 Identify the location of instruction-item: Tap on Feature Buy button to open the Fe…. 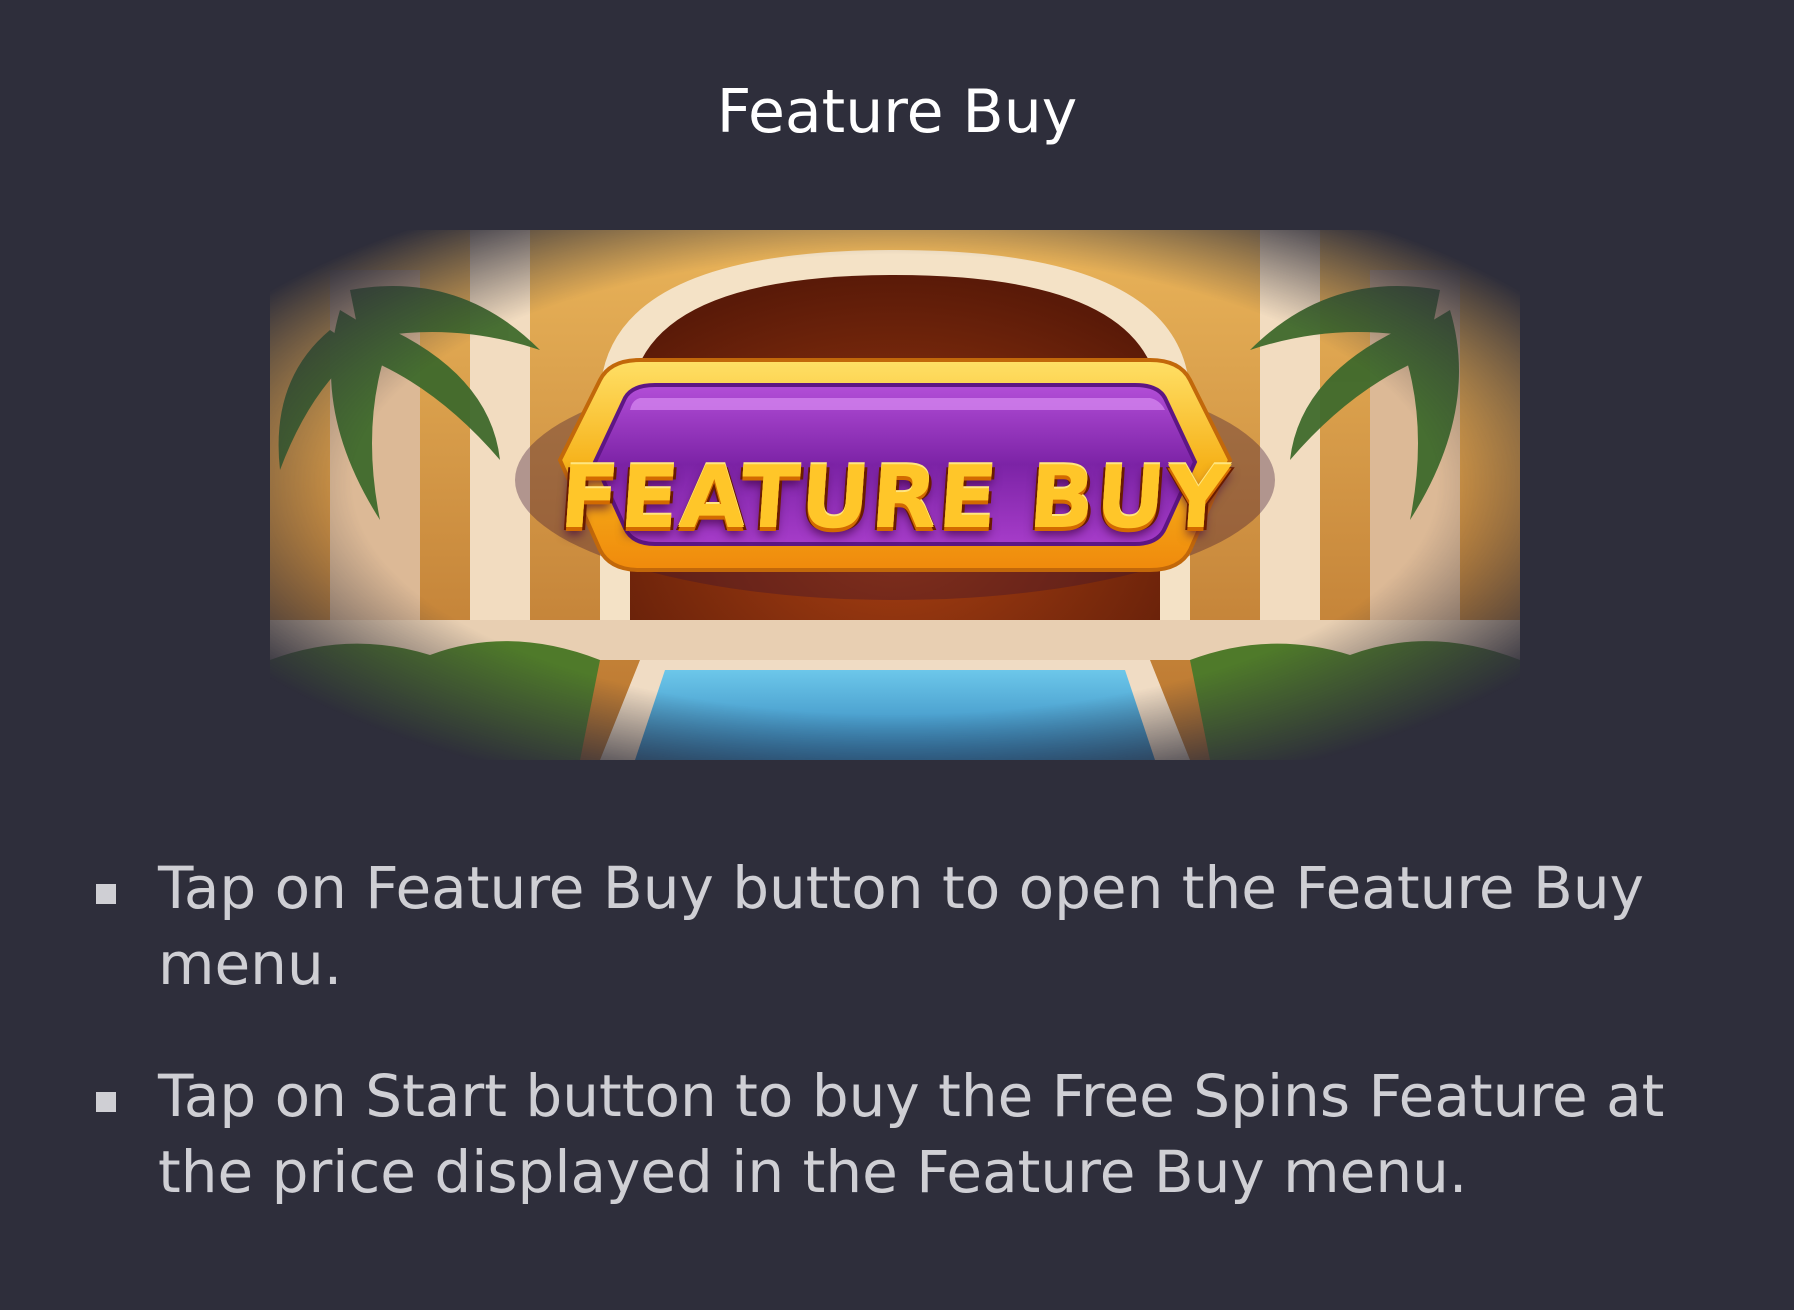
(897, 926).